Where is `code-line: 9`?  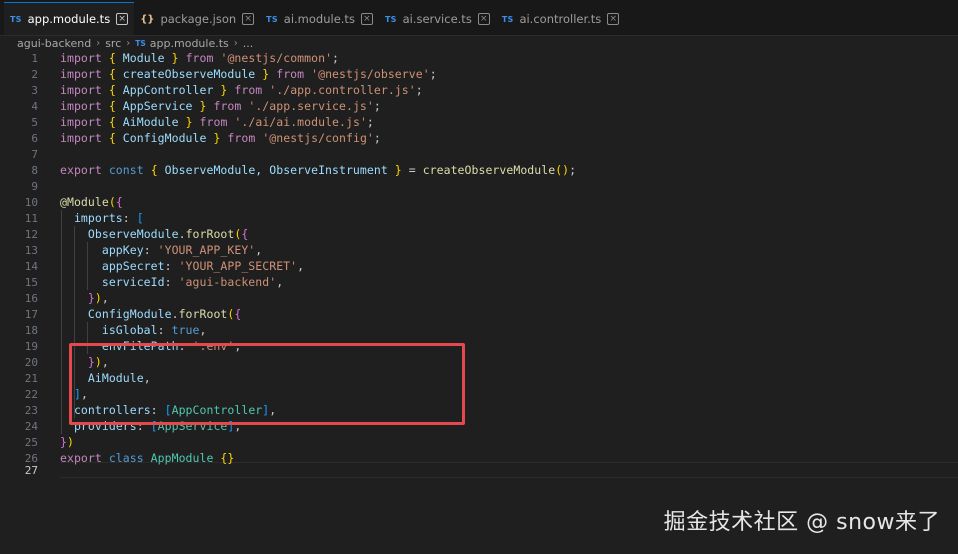 code-line: 9 is located at coordinates (479, 186).